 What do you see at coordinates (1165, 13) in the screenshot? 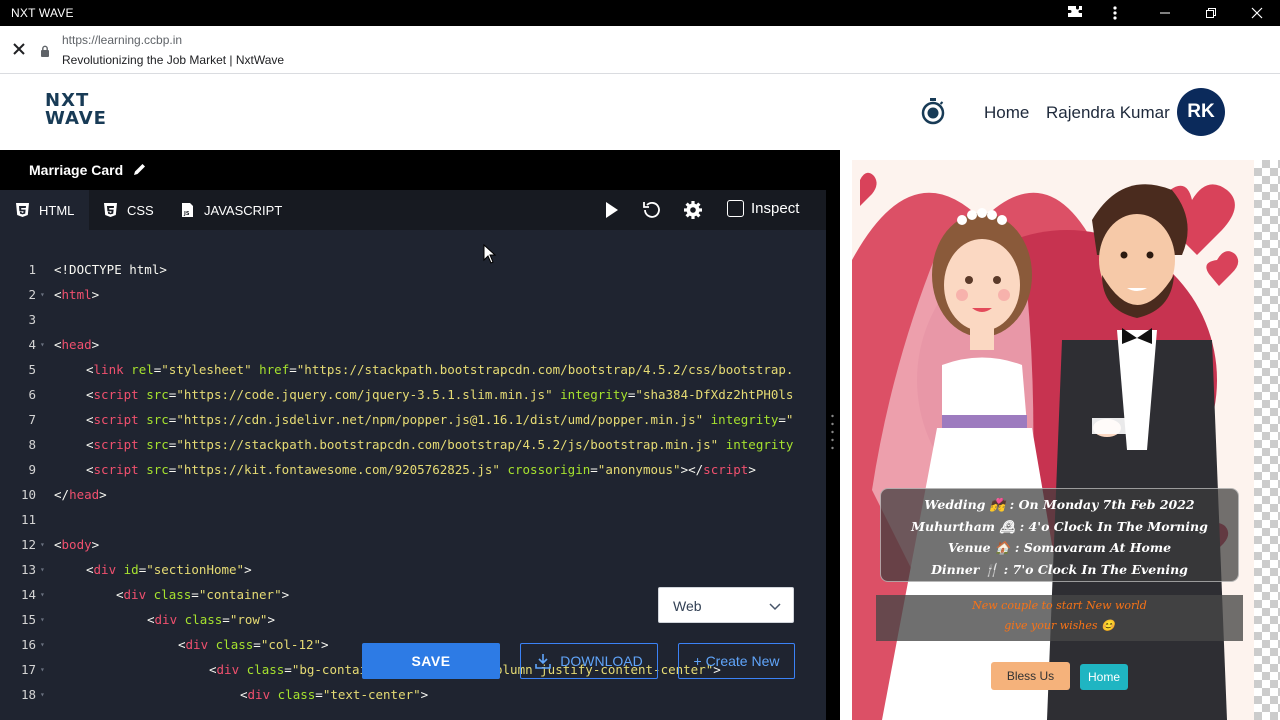
I see `minimize-icon` at bounding box center [1165, 13].